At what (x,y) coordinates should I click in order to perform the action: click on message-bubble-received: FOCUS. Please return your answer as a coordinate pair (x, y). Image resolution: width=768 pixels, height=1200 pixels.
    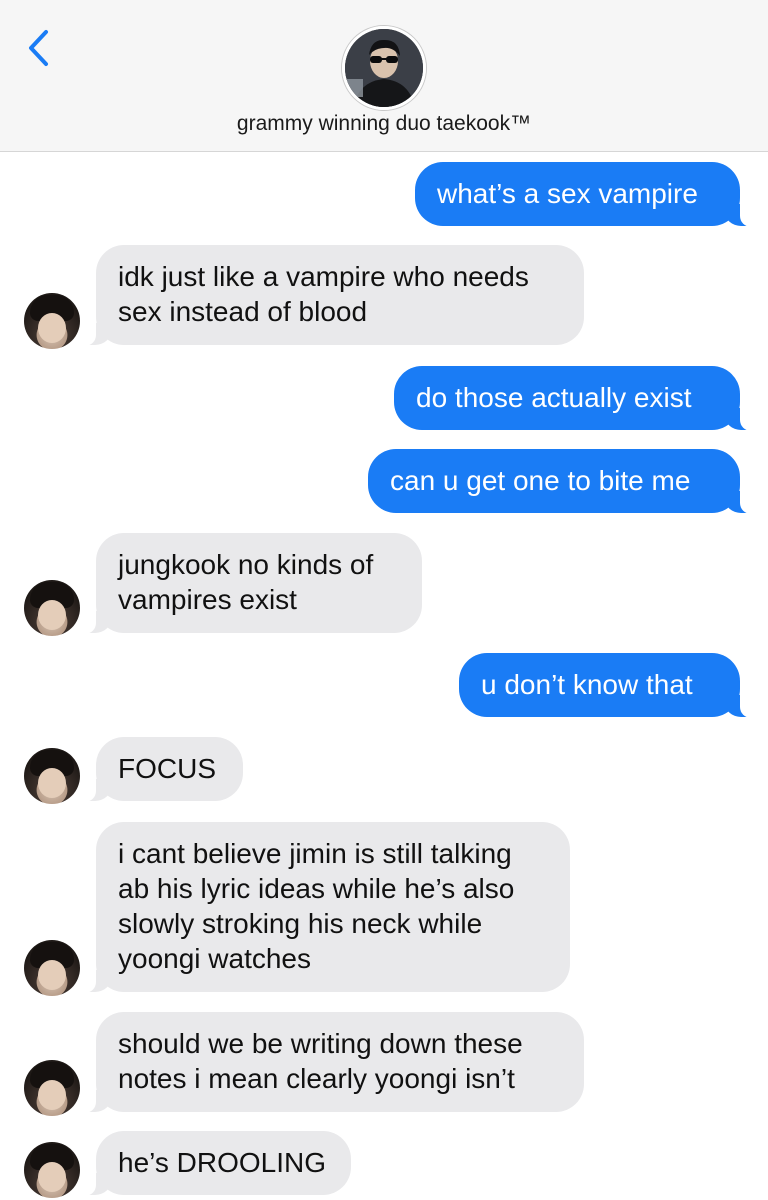
    Looking at the image, I should click on (163, 769).